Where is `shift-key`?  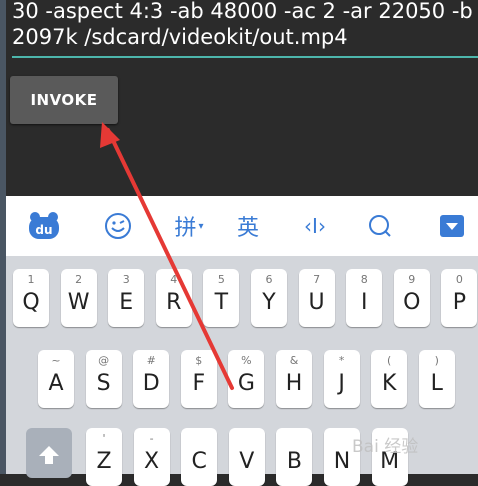 shift-key is located at coordinates (49, 453).